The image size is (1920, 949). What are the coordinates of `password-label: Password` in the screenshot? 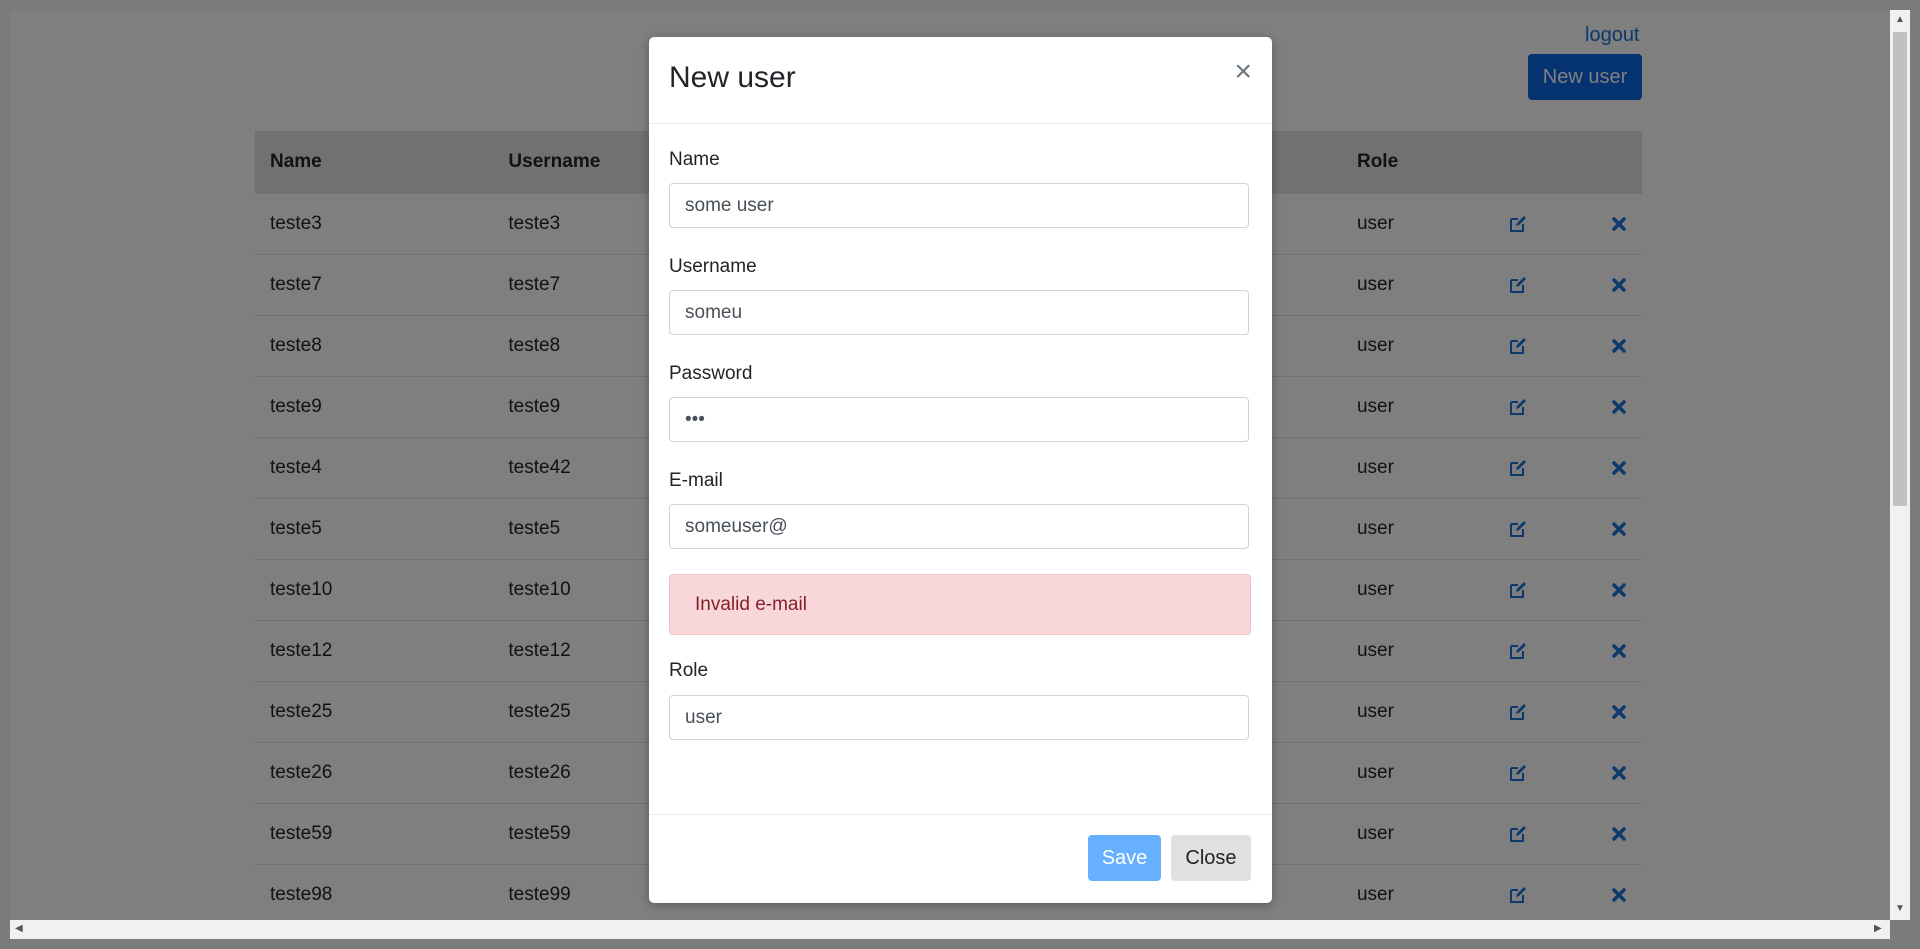 It's located at (711, 373).